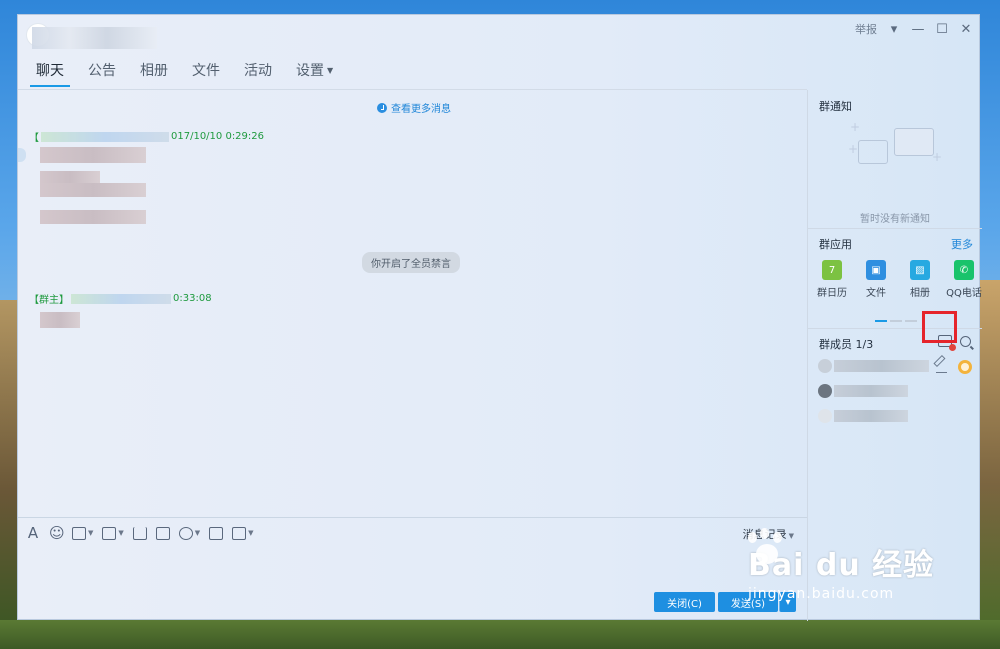 The height and width of the screenshot is (649, 1000). I want to click on apps-pager, so click(896, 321).